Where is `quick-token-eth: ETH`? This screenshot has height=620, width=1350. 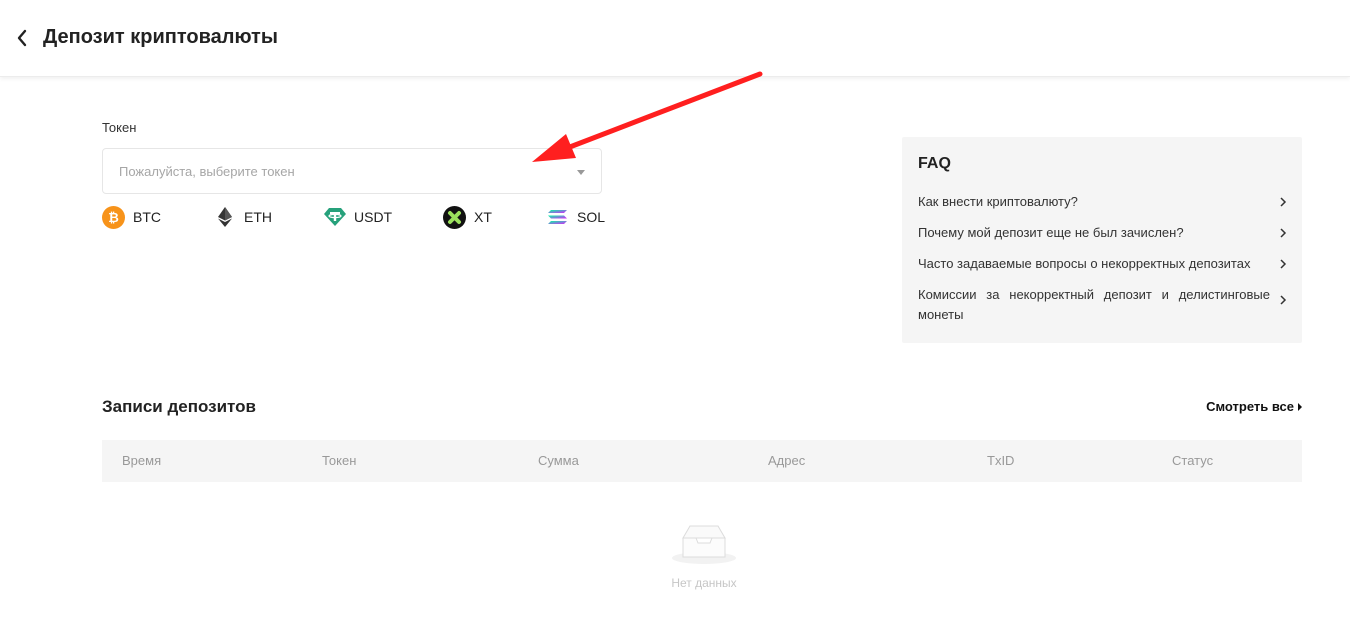
quick-token-eth: ETH is located at coordinates (242, 217).